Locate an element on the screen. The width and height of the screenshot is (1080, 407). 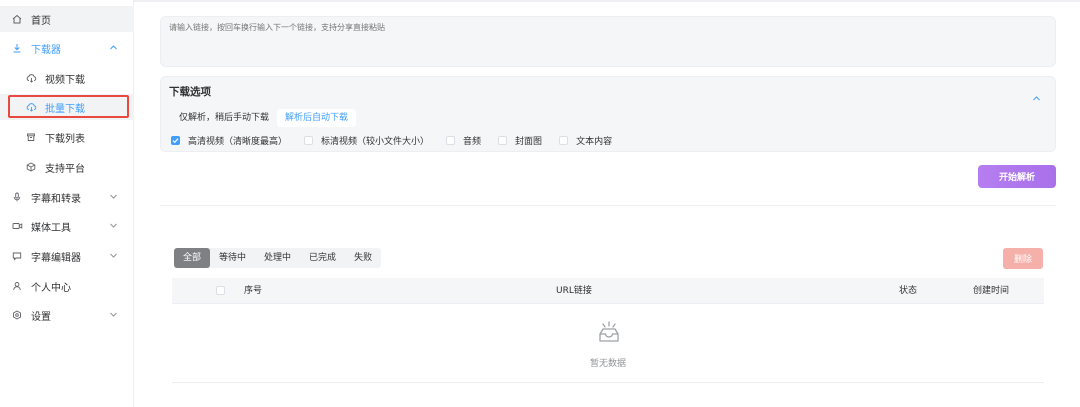
checkbox-checked is located at coordinates (175, 140).